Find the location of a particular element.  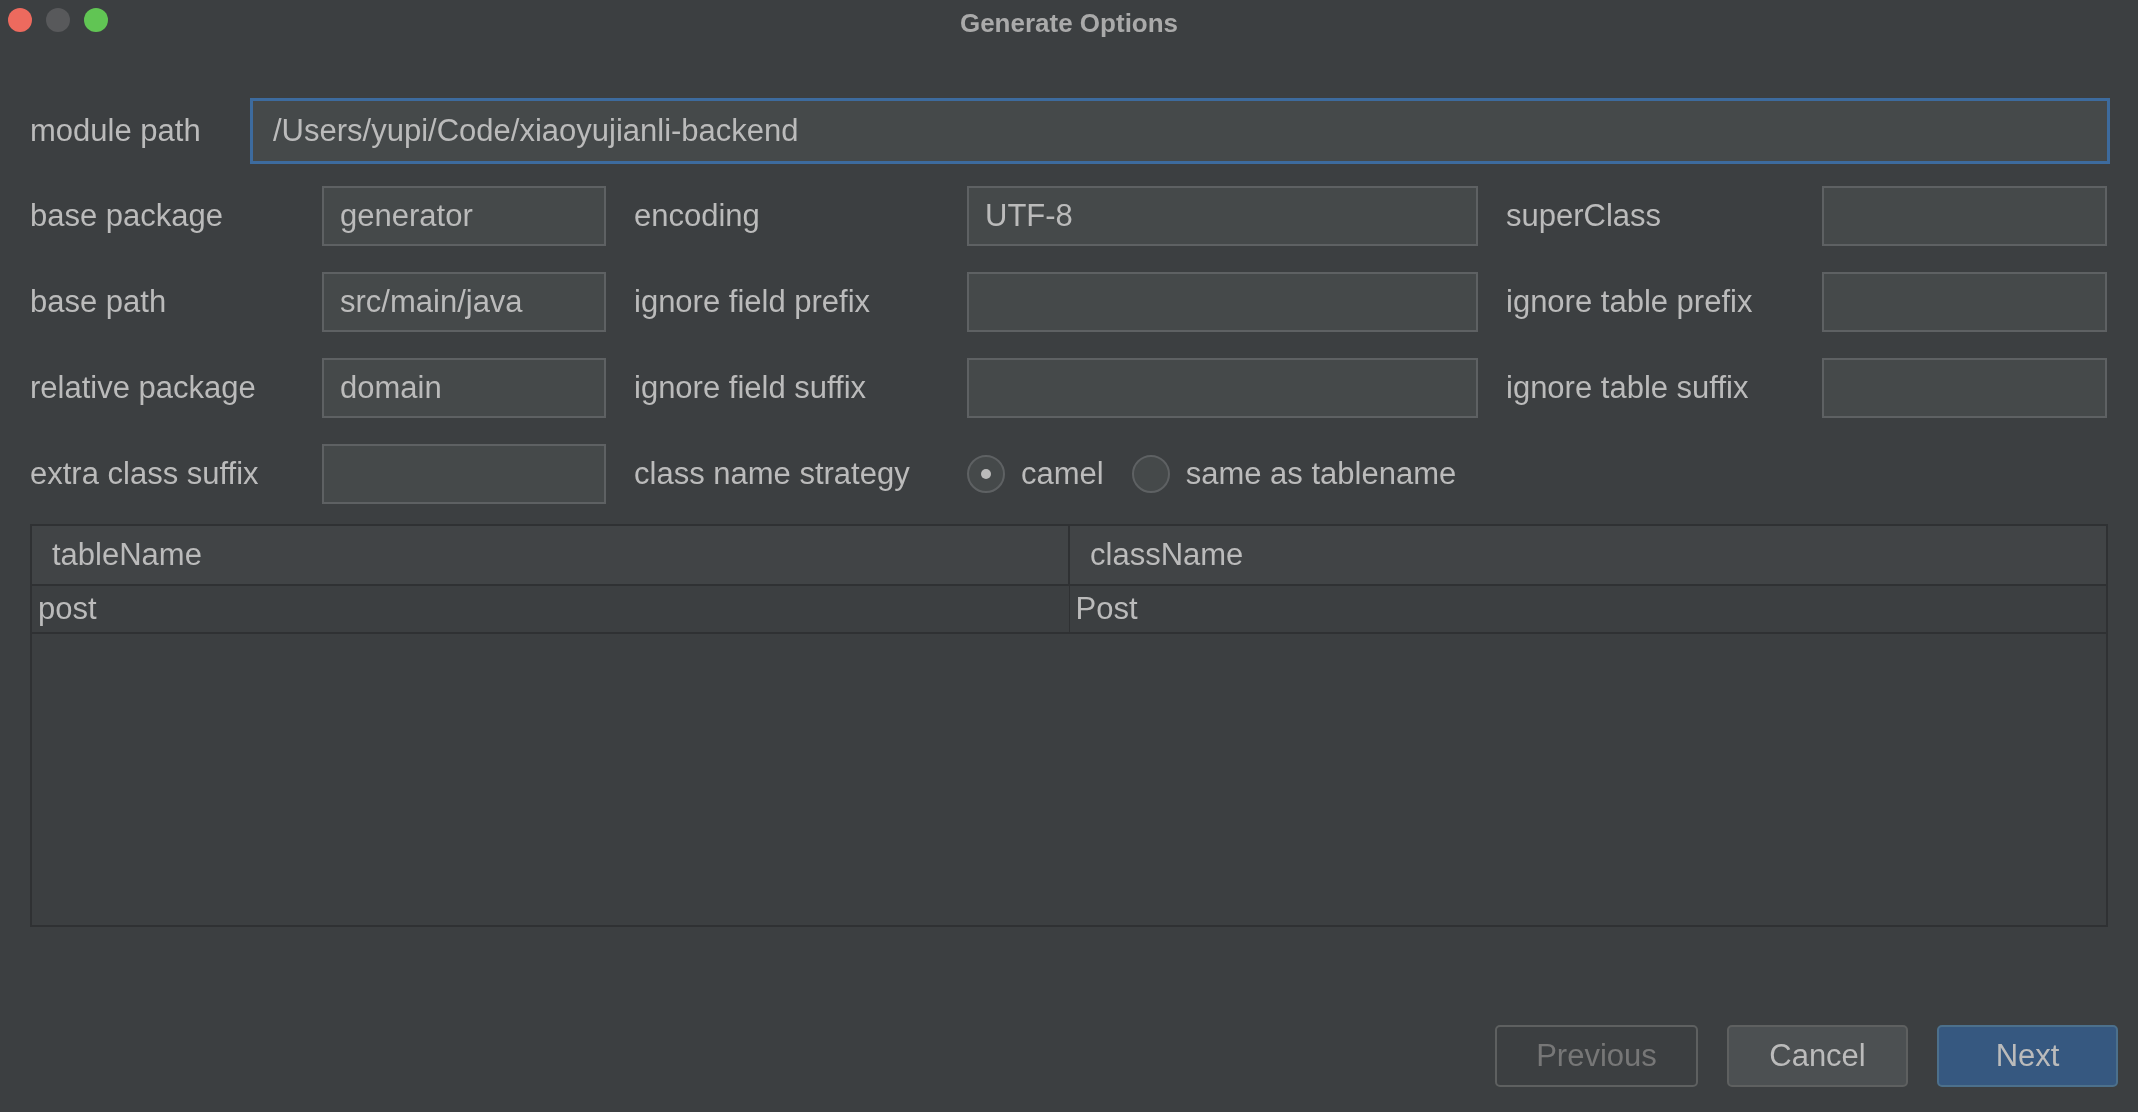

field-label: ignore table prefix is located at coordinates (1629, 301).